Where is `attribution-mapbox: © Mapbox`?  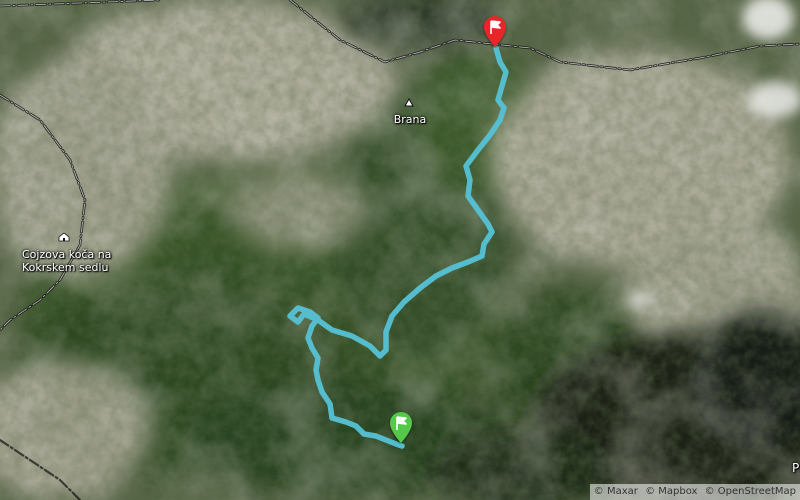
attribution-mapbox: © Mapbox is located at coordinates (671, 491).